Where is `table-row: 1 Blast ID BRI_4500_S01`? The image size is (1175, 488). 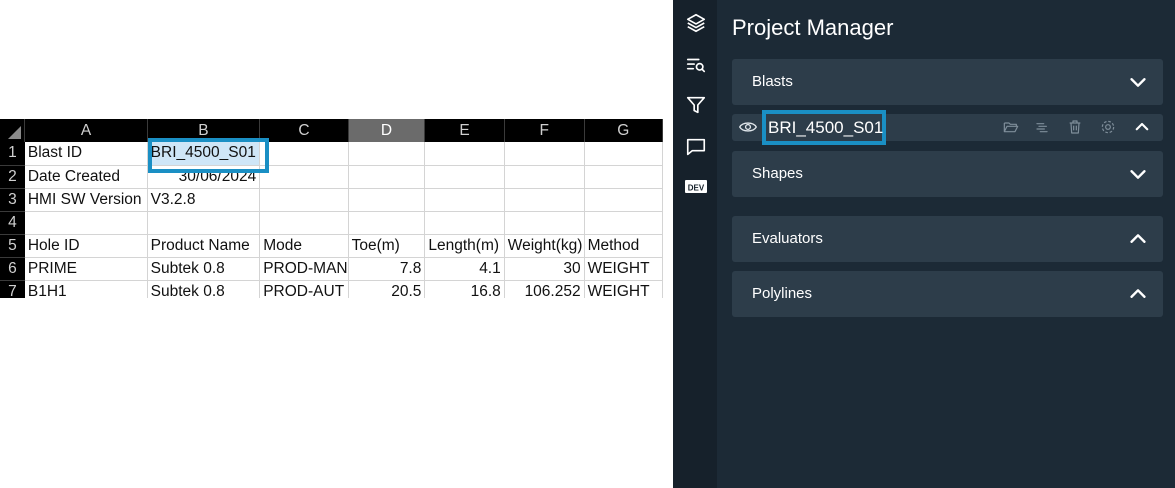 table-row: 1 Blast ID BRI_4500_S01 is located at coordinates (331, 154).